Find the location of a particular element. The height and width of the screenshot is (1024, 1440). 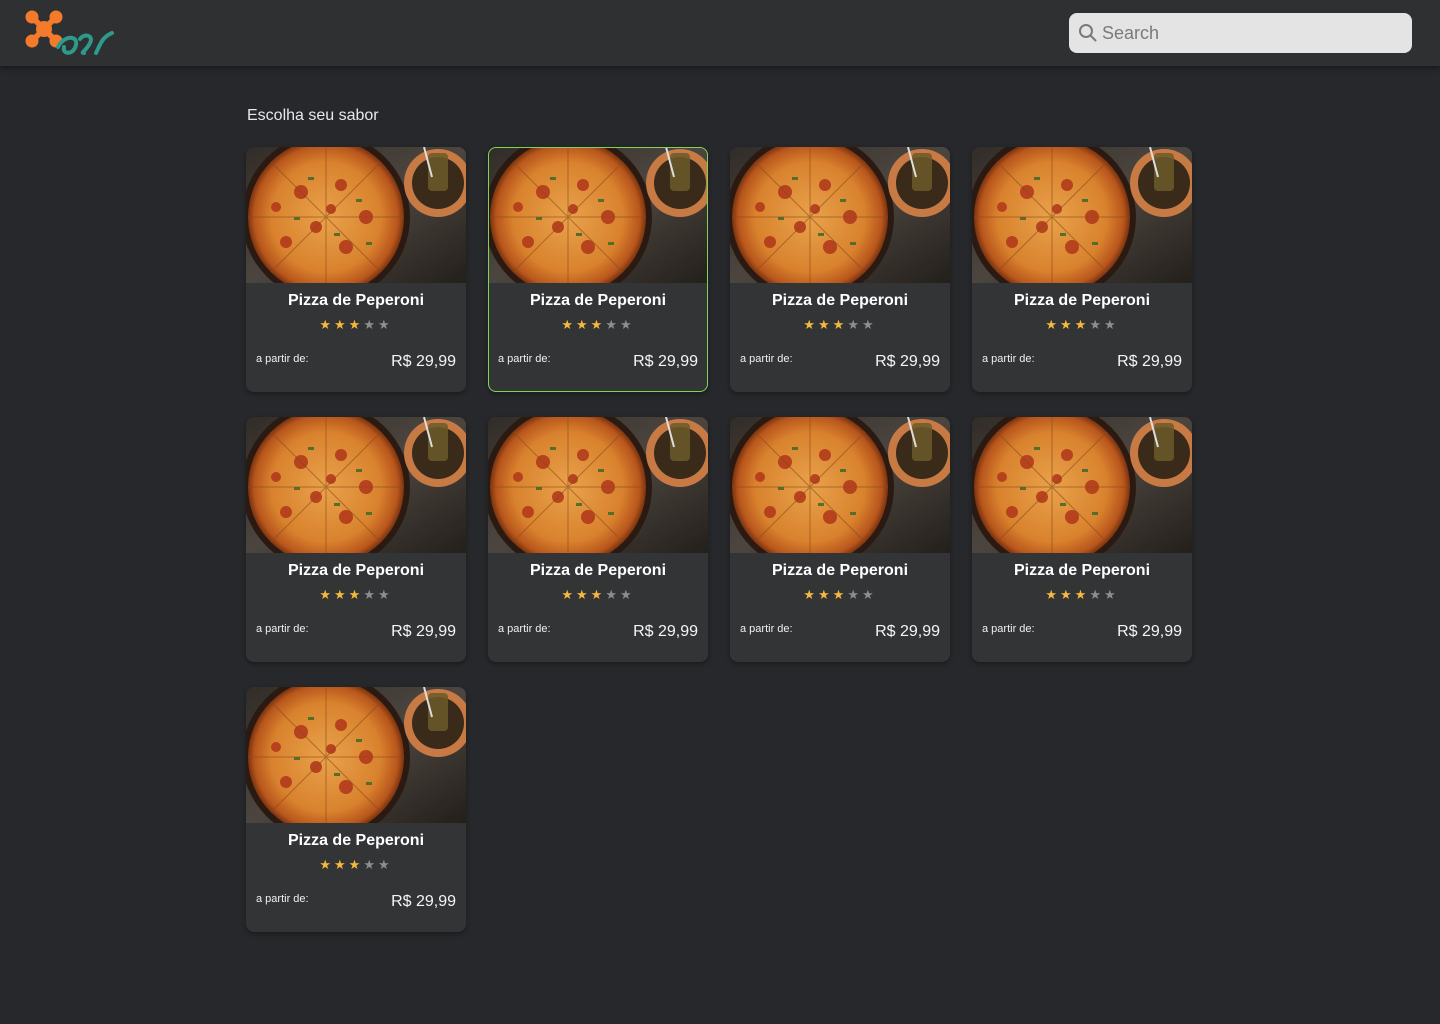

search-bar is located at coordinates (1240, 33).